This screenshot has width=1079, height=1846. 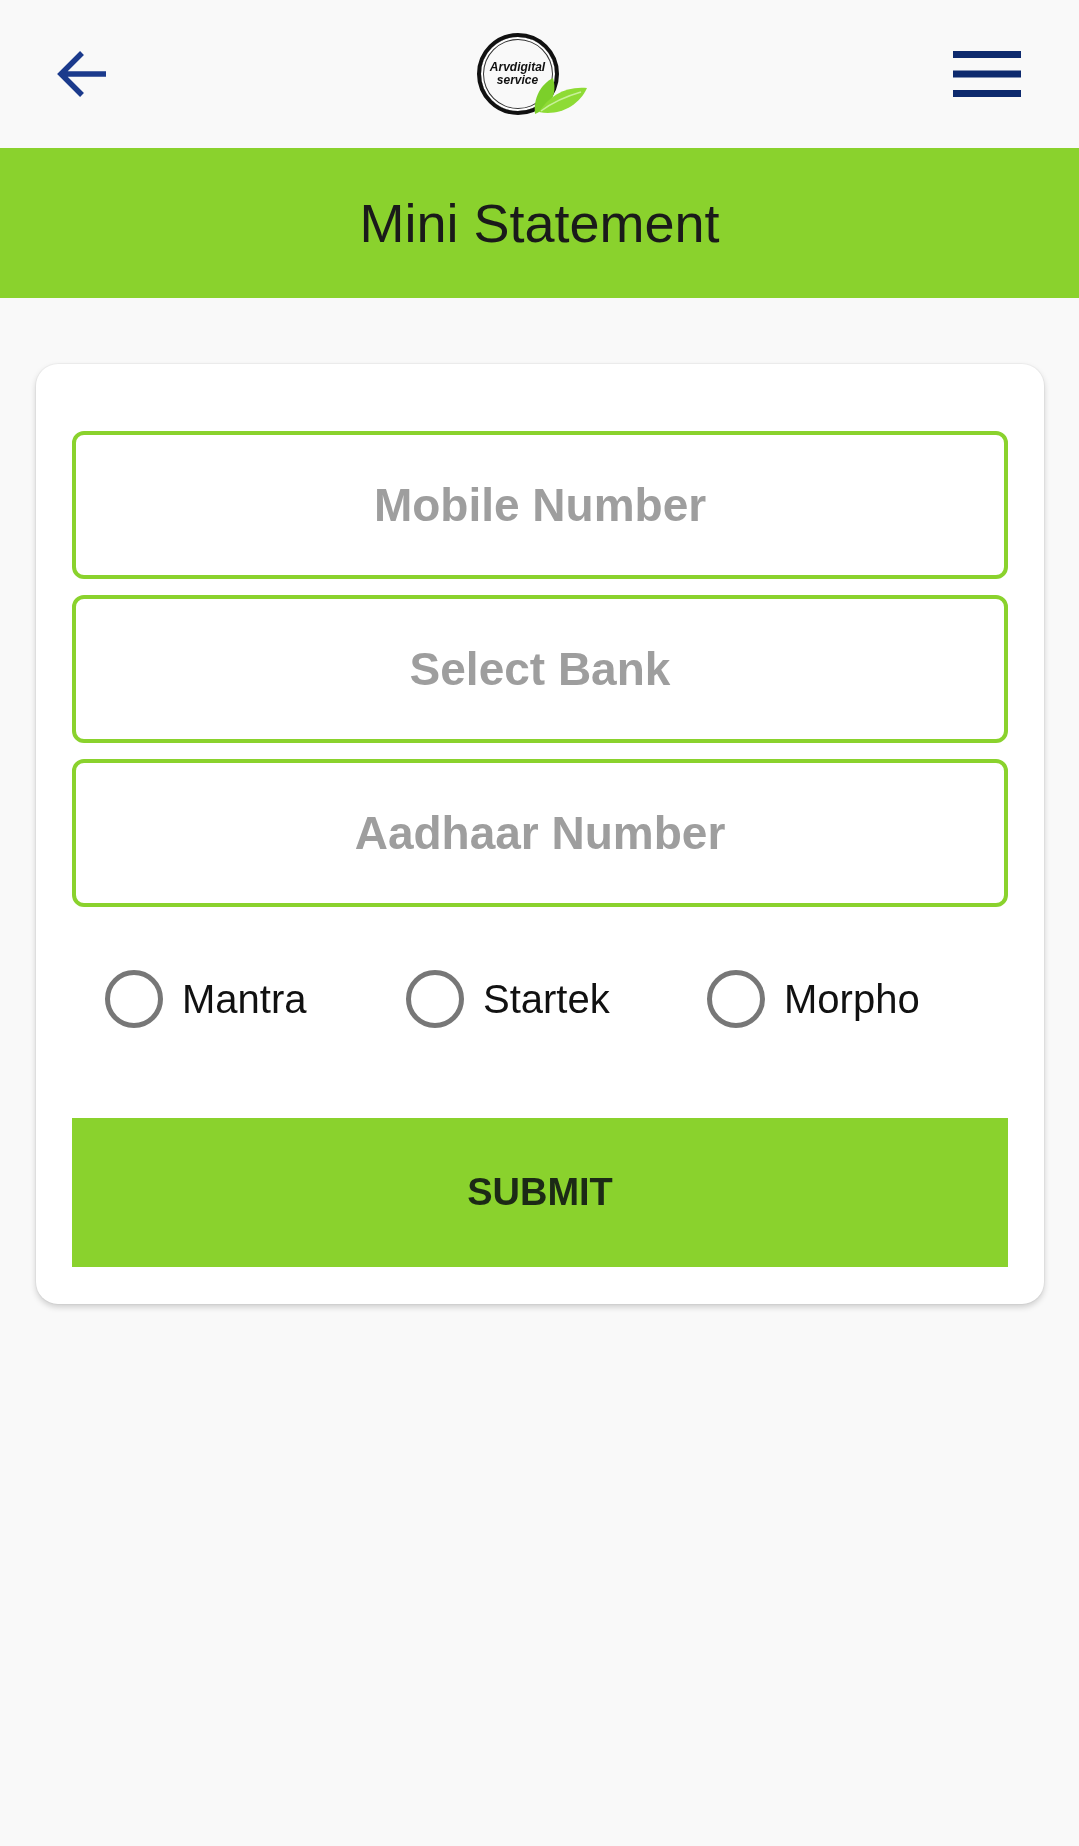 I want to click on radio-label: Startek, so click(x=546, y=999).